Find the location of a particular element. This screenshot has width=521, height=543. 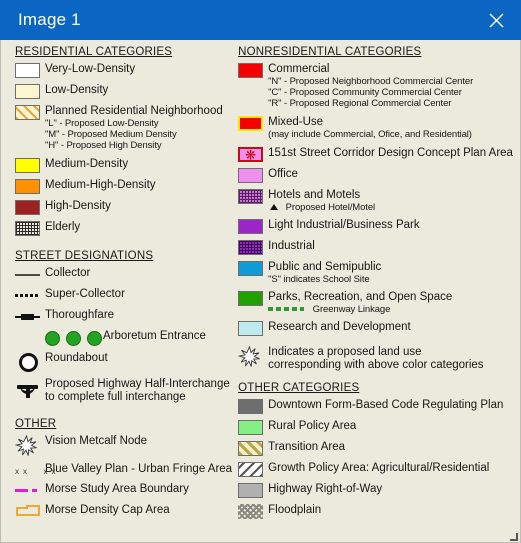

legend-label: Roundabout is located at coordinates (76, 358).